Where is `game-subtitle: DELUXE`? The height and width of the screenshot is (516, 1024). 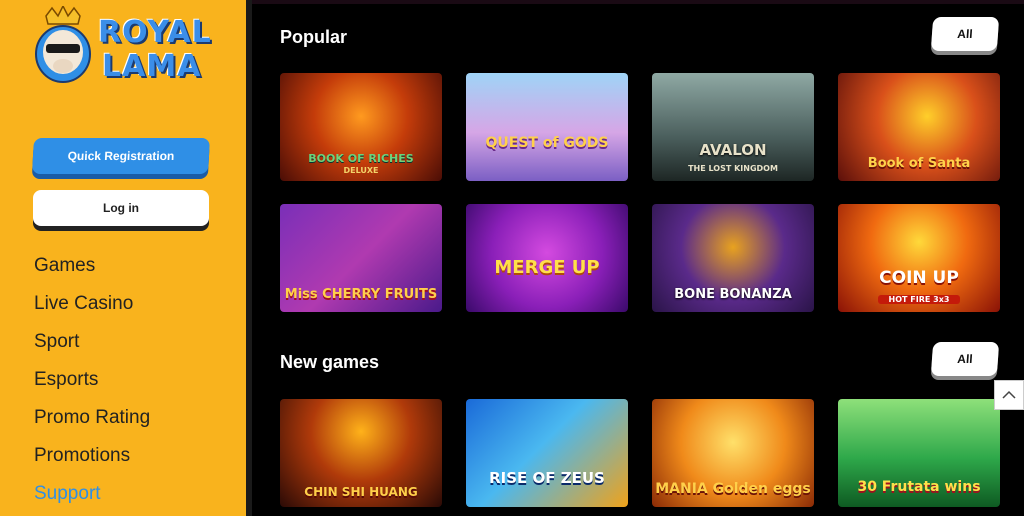
game-subtitle: DELUXE is located at coordinates (361, 170).